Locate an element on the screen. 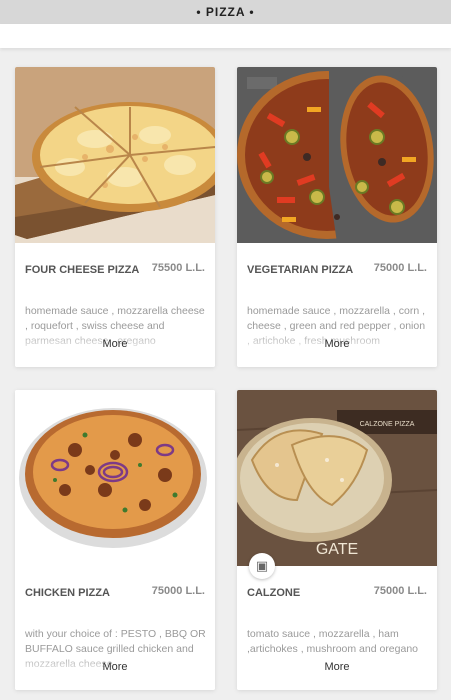  restaurant-logo-icon: ▣ is located at coordinates (262, 566).